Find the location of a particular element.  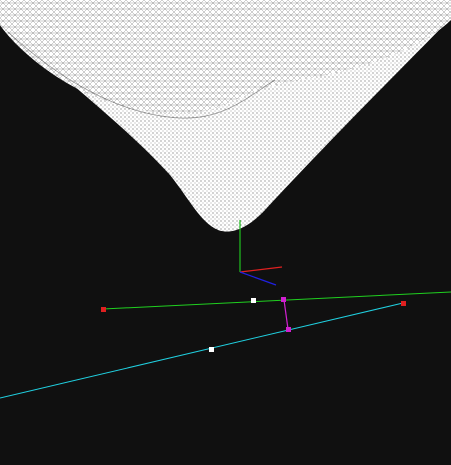

connector-start-point is located at coordinates (283, 299).